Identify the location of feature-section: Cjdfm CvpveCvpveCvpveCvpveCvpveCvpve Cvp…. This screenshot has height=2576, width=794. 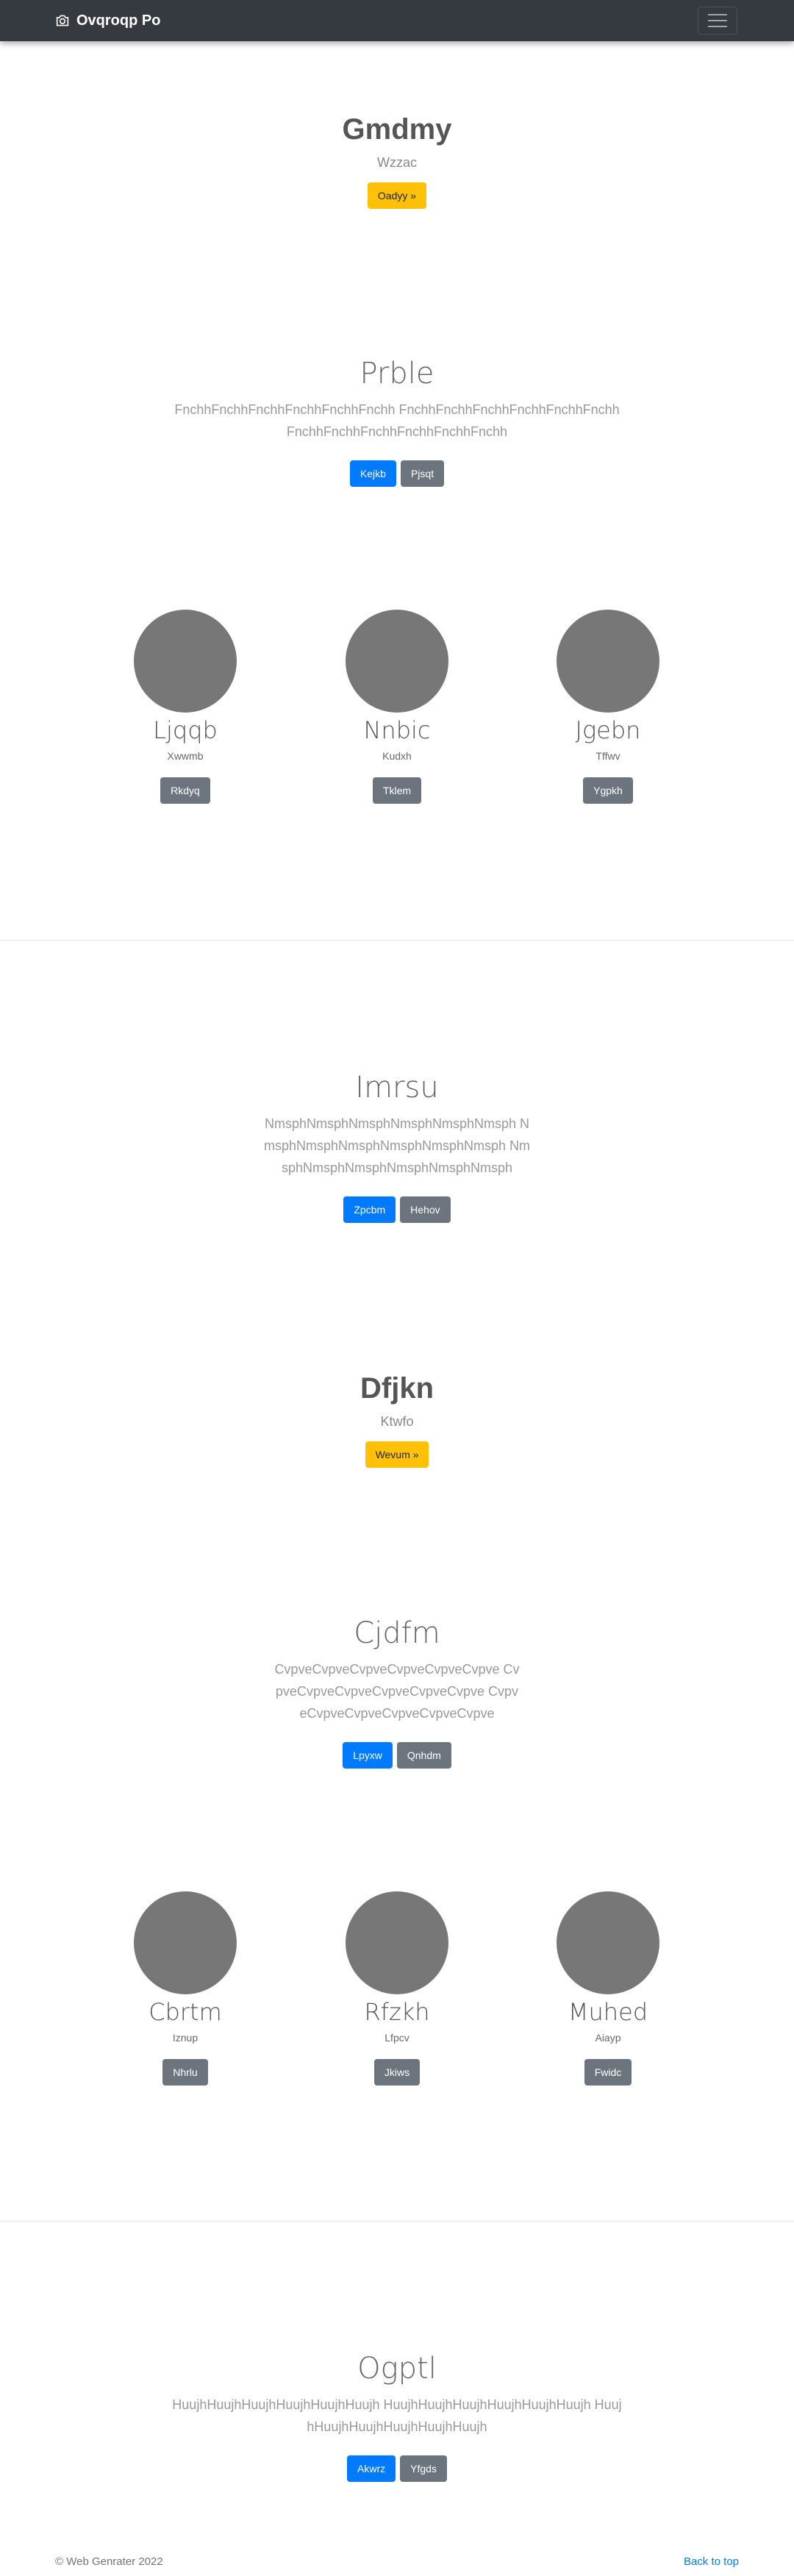
(397, 1692).